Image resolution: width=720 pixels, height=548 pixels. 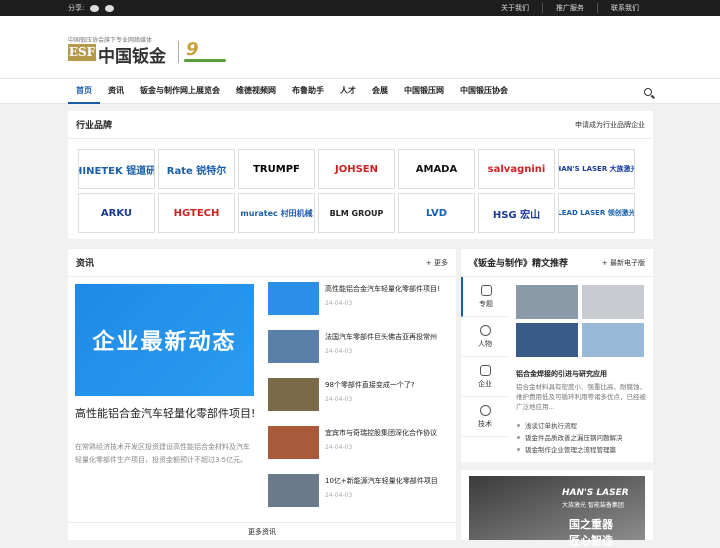 I want to click on share-label: 分享:, so click(x=76, y=8).